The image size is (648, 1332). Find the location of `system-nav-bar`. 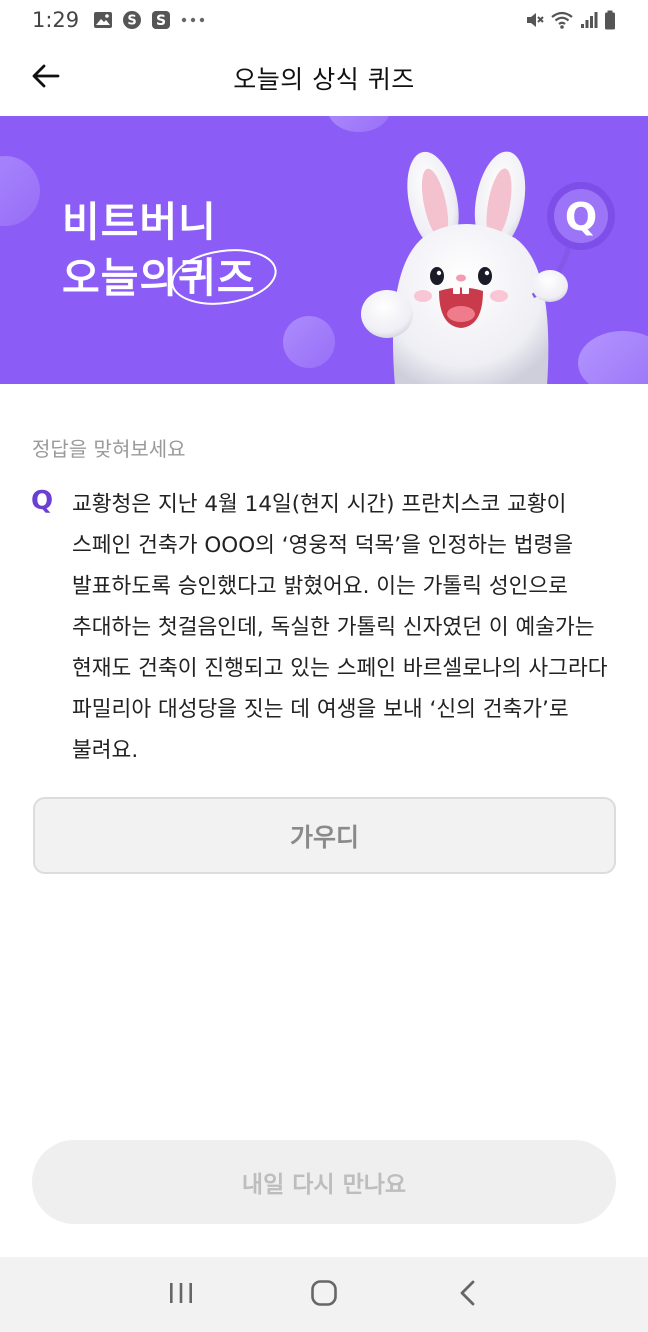

system-nav-bar is located at coordinates (324, 1294).